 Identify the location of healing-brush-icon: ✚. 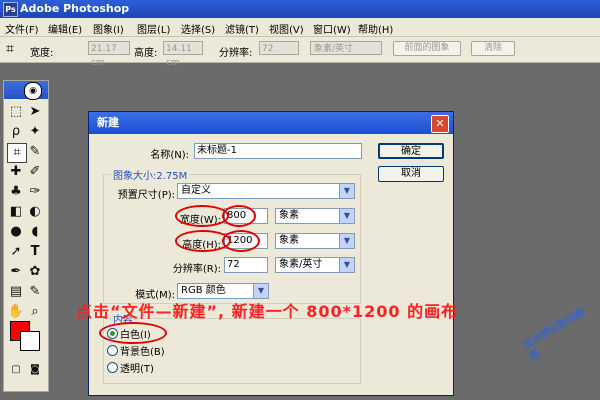
(16, 172).